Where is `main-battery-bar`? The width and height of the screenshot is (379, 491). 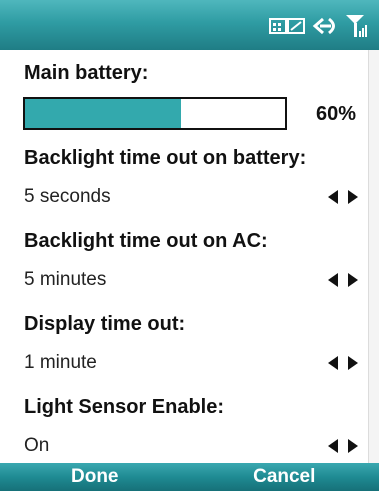 main-battery-bar is located at coordinates (155, 113).